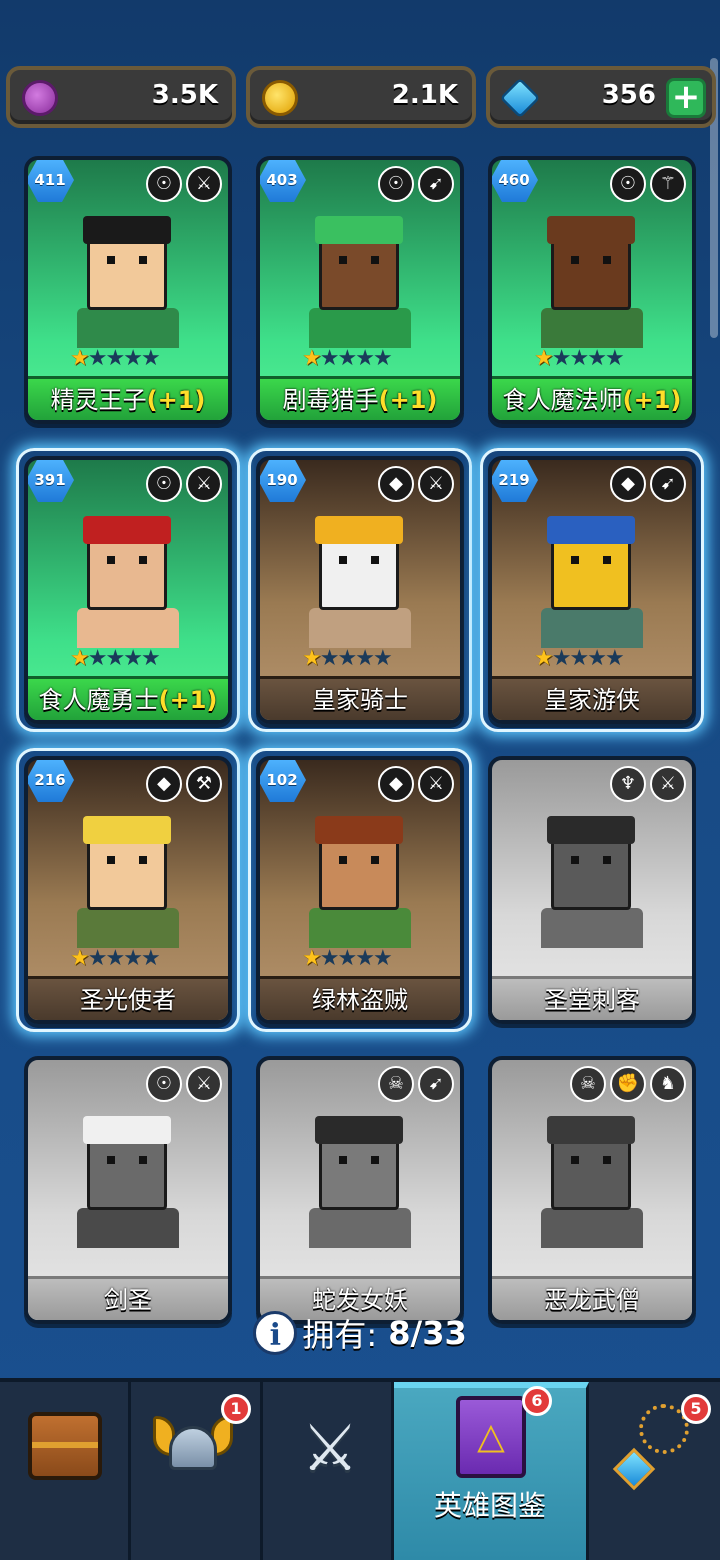  I want to click on add-gems-button: +, so click(686, 98).